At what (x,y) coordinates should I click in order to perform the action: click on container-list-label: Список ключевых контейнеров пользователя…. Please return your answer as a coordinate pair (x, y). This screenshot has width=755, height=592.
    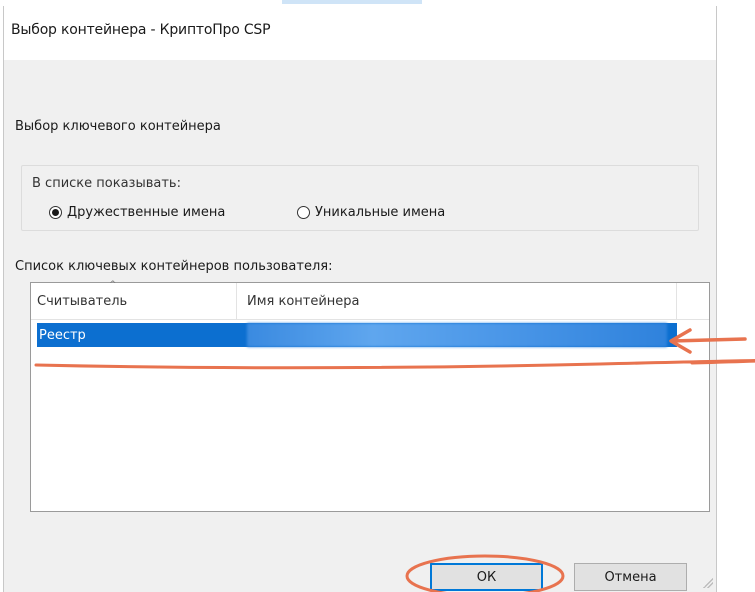
    Looking at the image, I should click on (174, 266).